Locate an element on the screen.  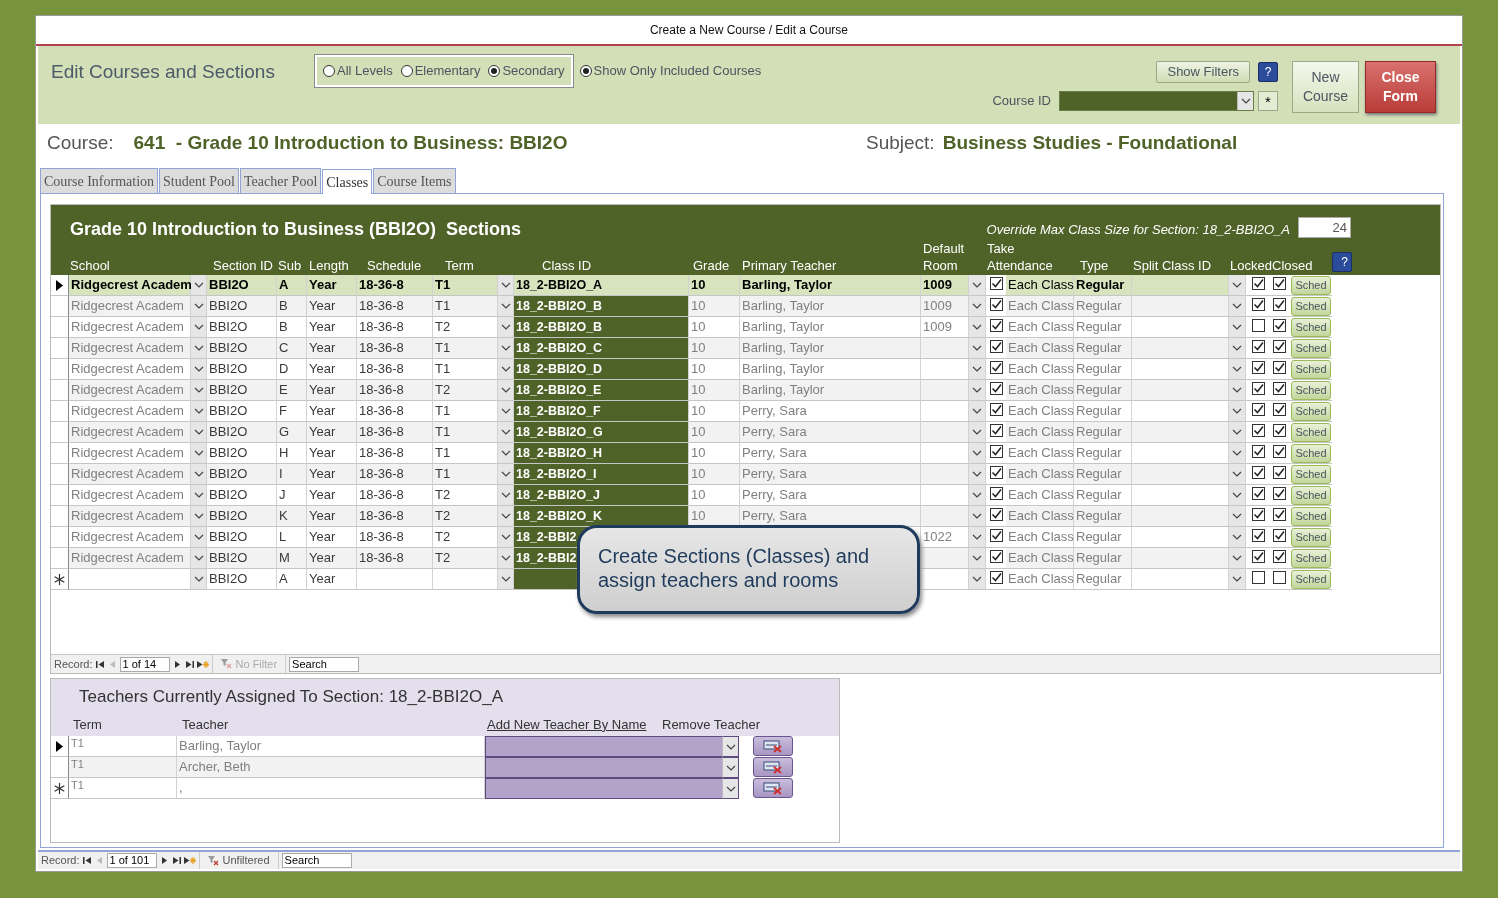
new-course-button: New Course is located at coordinates (1325, 87).